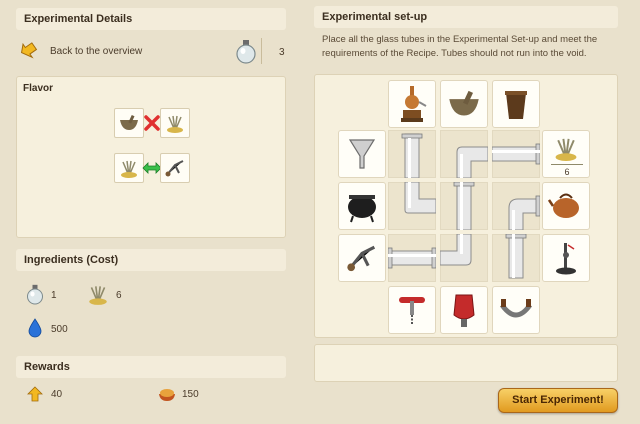 The width and height of the screenshot is (640, 424). I want to click on kettle-icon, so click(563, 205).